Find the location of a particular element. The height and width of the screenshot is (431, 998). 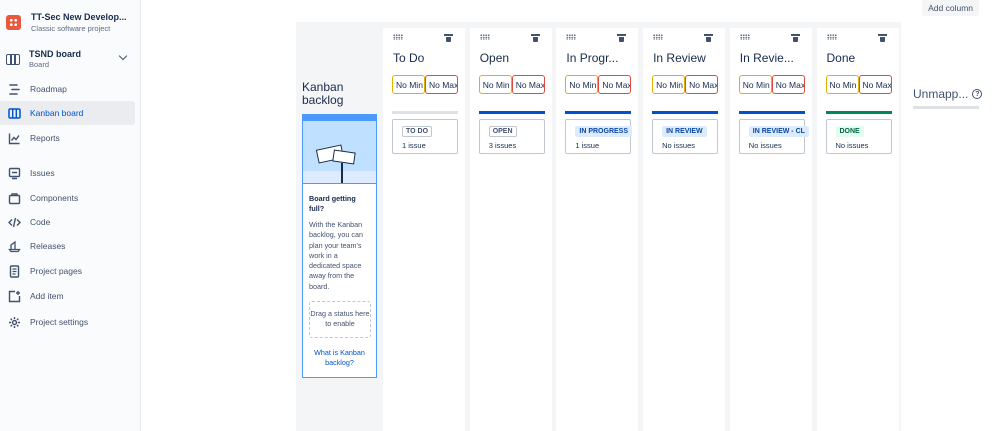

backlog-heading: Board getting full? is located at coordinates (332, 203).